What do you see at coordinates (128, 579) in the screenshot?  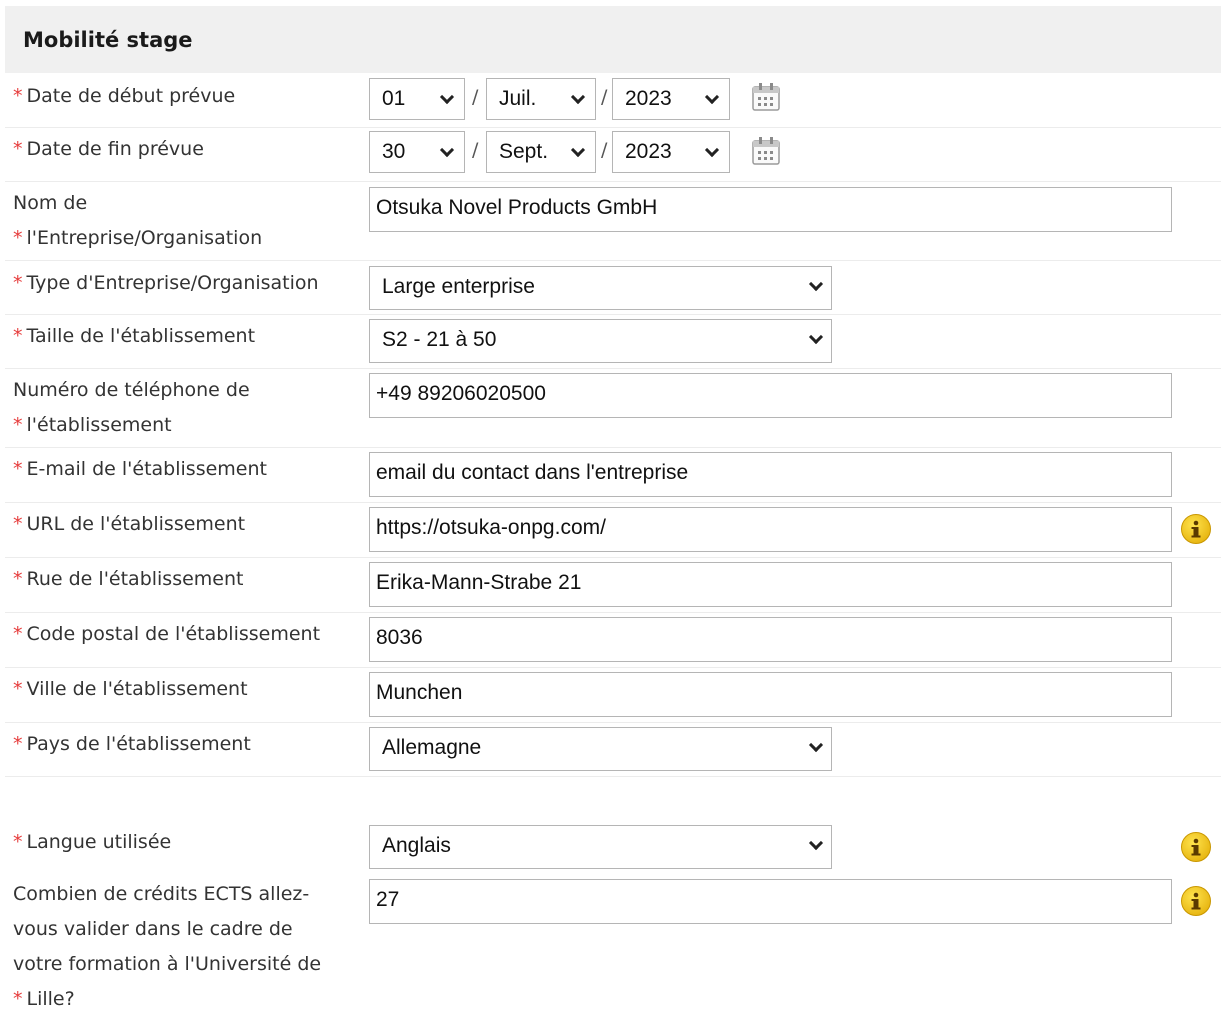 I see `label-street: * Rue de l'établissement` at bounding box center [128, 579].